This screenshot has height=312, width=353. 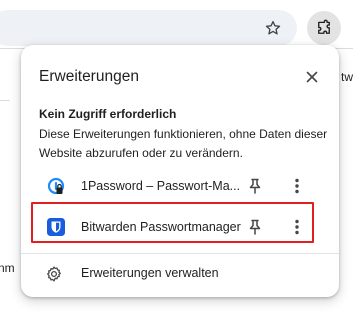 What do you see at coordinates (54, 274) in the screenshot?
I see `gear-icon` at bounding box center [54, 274].